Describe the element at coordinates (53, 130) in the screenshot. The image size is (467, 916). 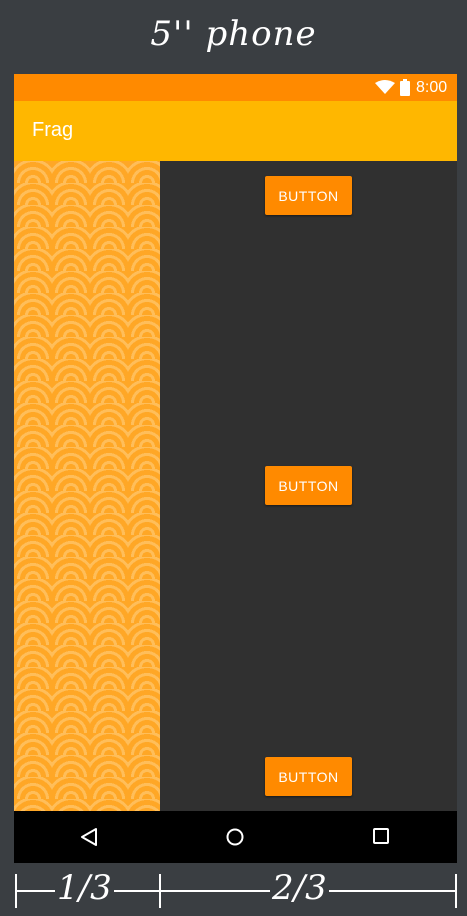
I see `app-title: Frag` at that location.